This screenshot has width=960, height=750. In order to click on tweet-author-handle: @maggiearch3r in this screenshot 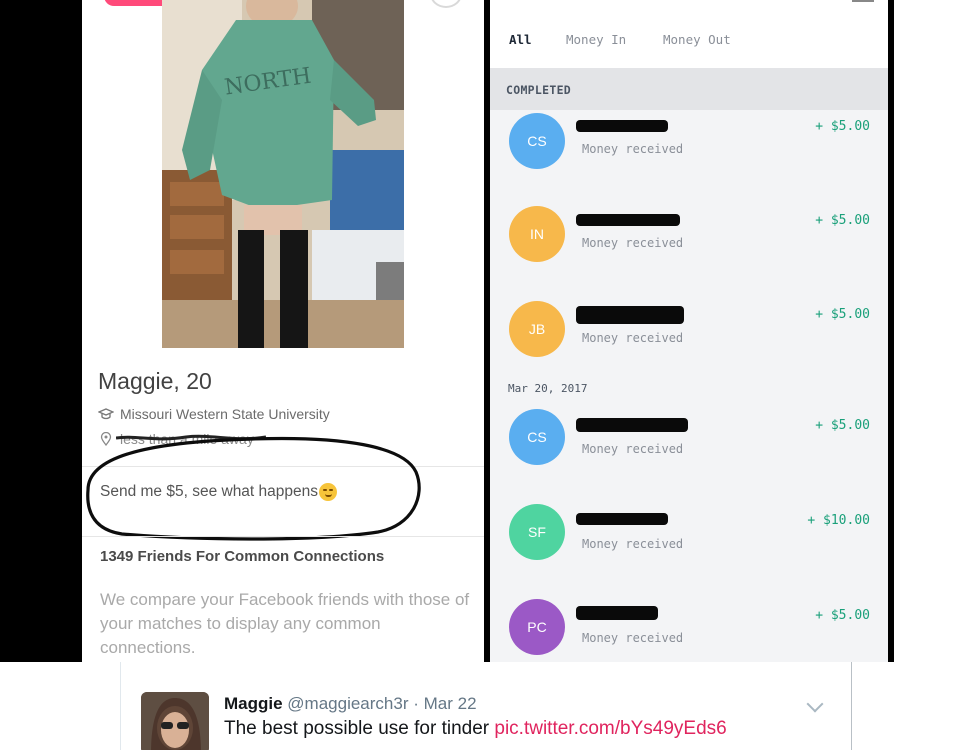, I will do `click(347, 703)`.